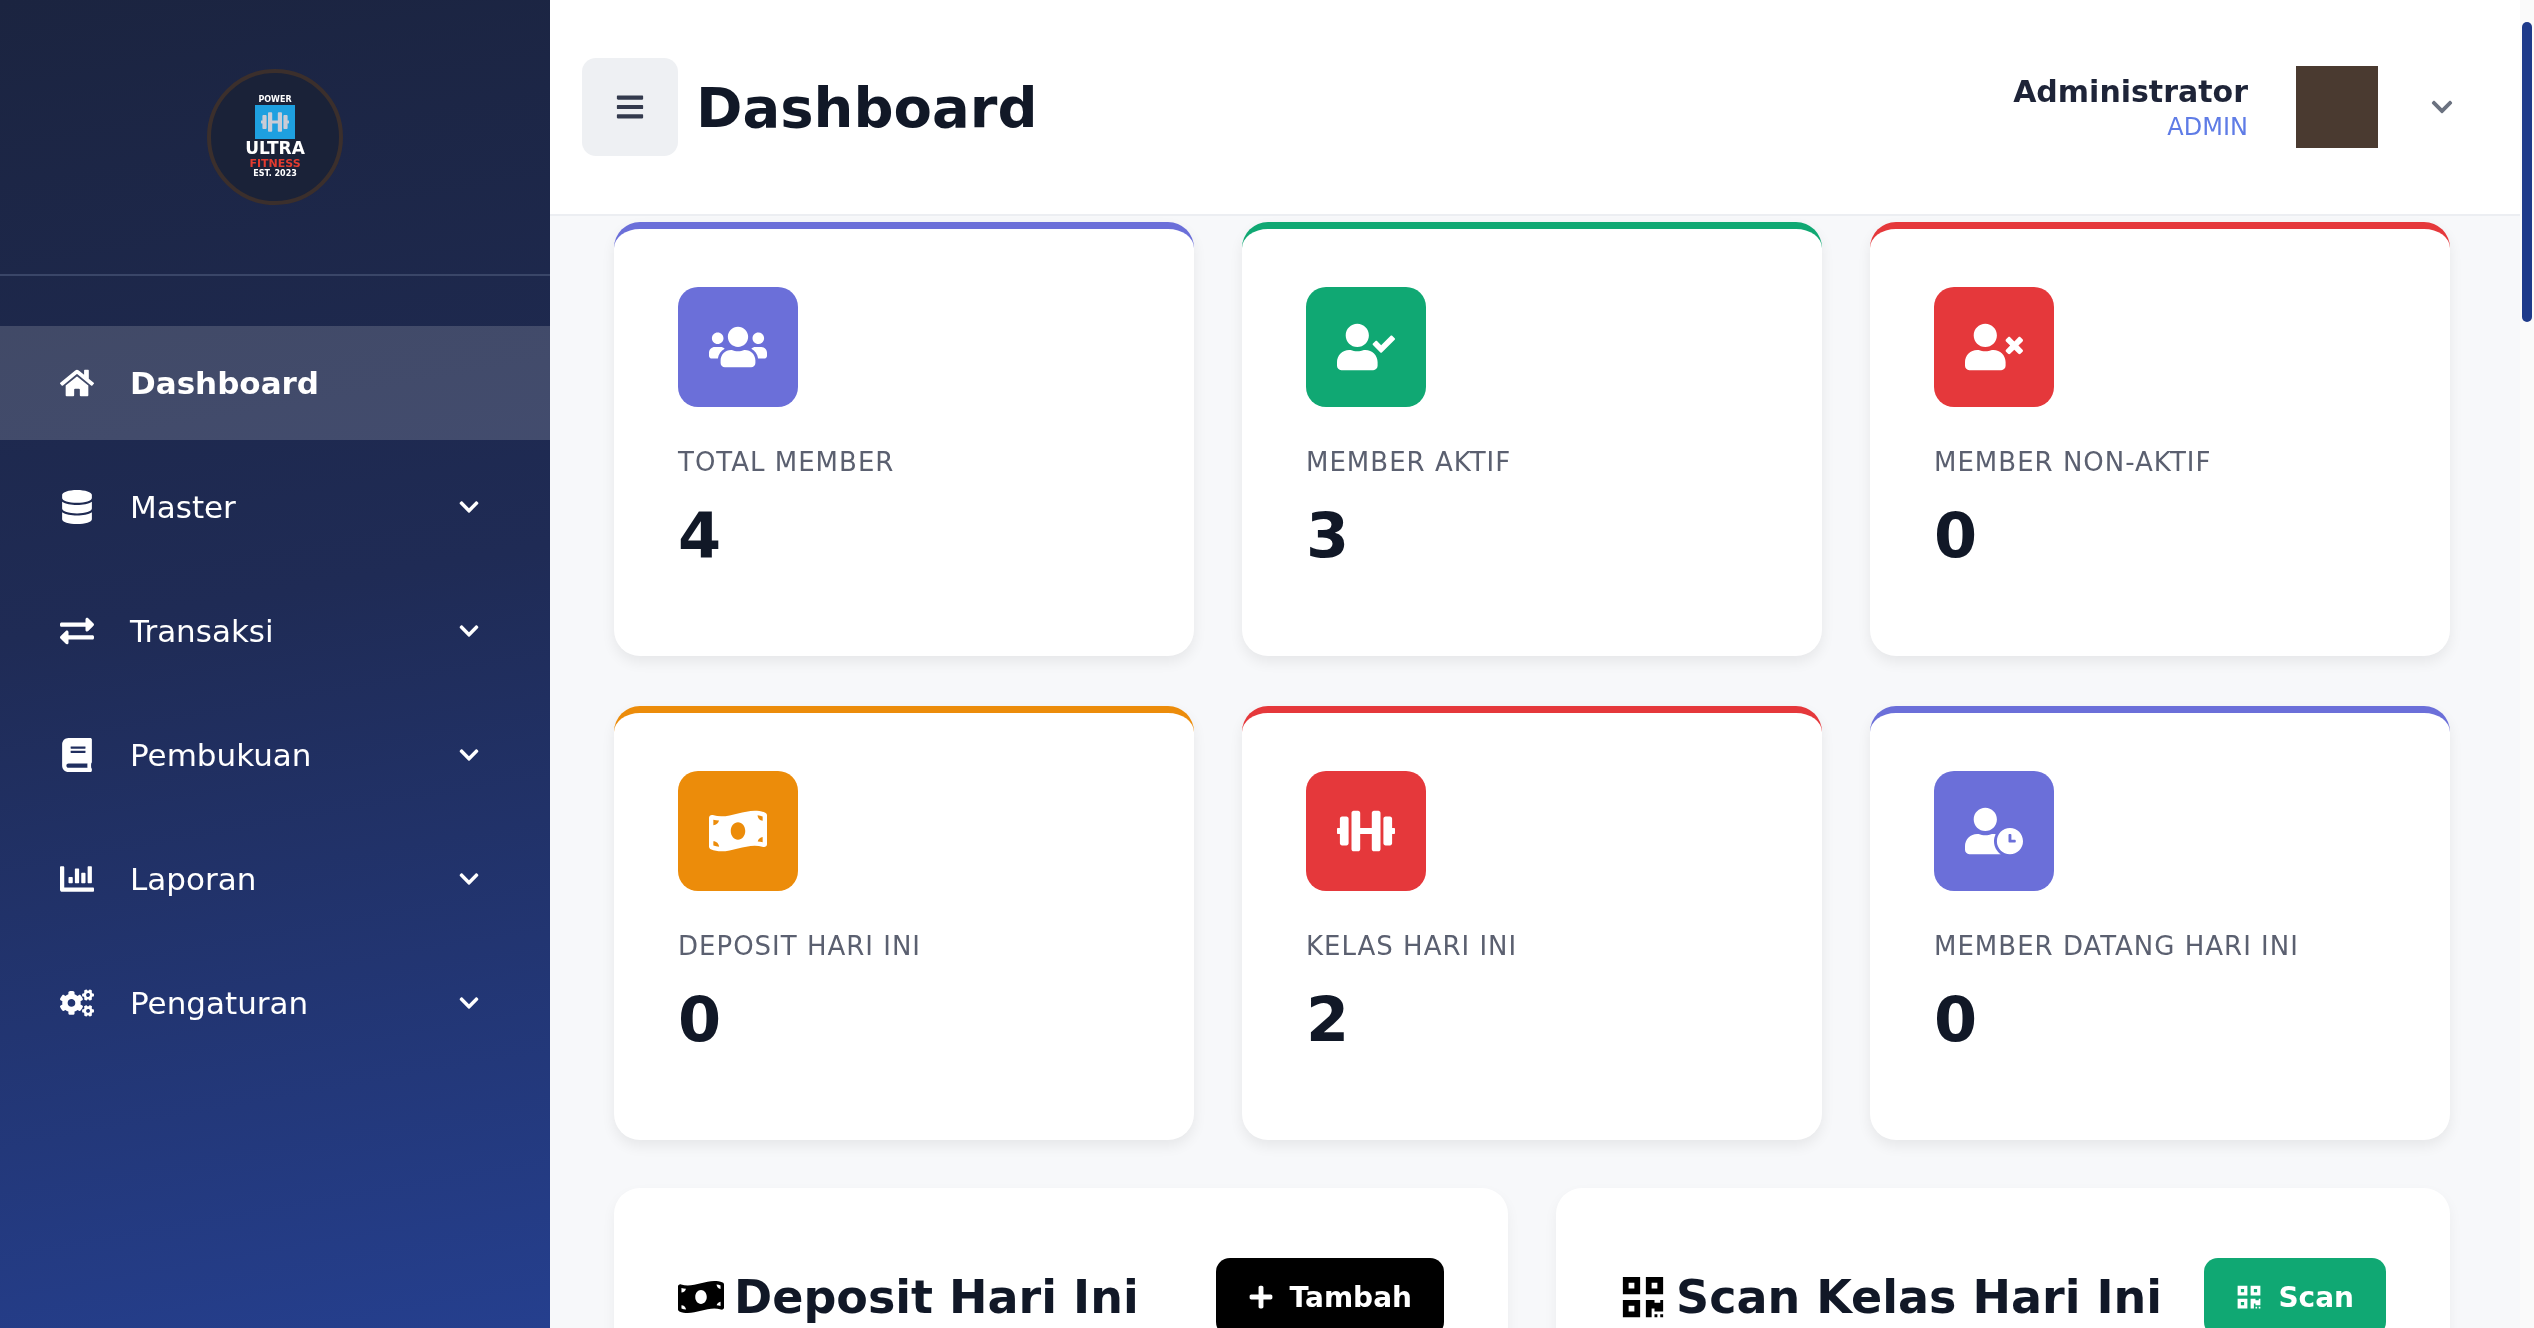 The height and width of the screenshot is (1328, 2534). What do you see at coordinates (867, 107) in the screenshot?
I see `page-title: Dashboard` at bounding box center [867, 107].